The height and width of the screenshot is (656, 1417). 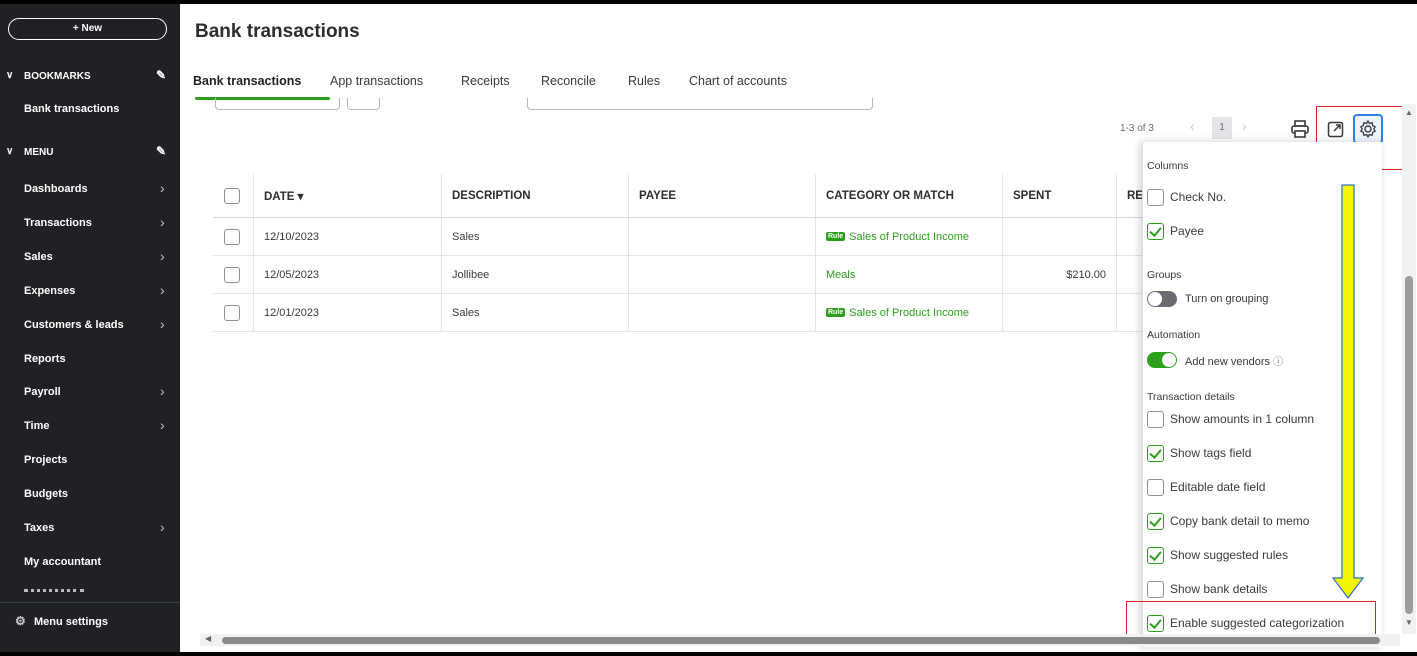 What do you see at coordinates (376, 81) in the screenshot?
I see `tab-app-transactions: App transactions` at bounding box center [376, 81].